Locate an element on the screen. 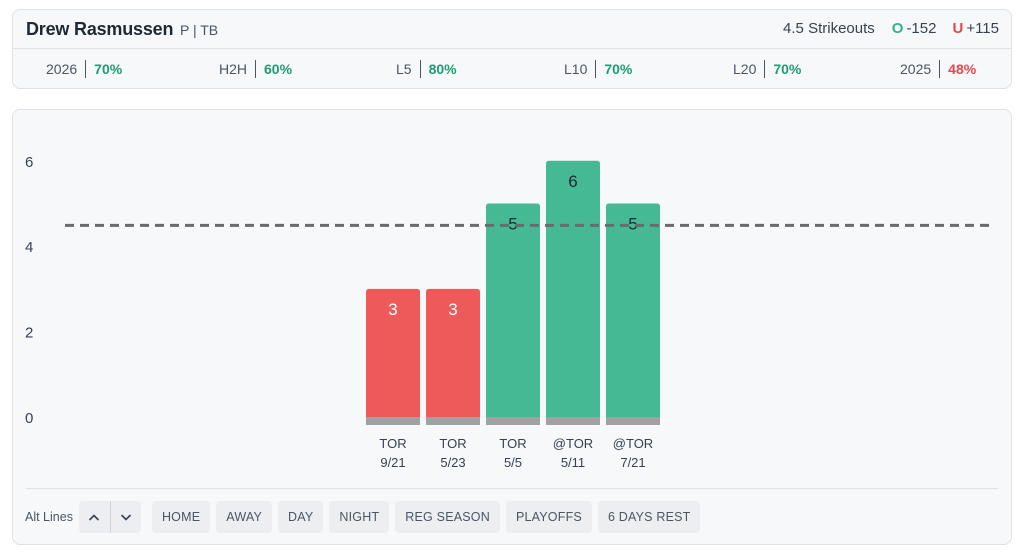  alt-lines-label: Alt Lines is located at coordinates (49, 517).